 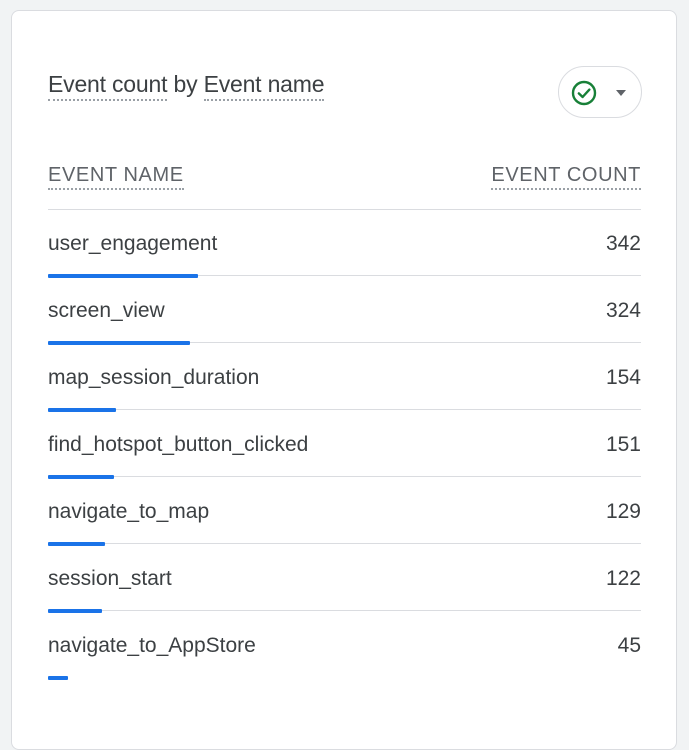 I want to click on event-count-header-label: EVENT COUNT, so click(x=566, y=177).